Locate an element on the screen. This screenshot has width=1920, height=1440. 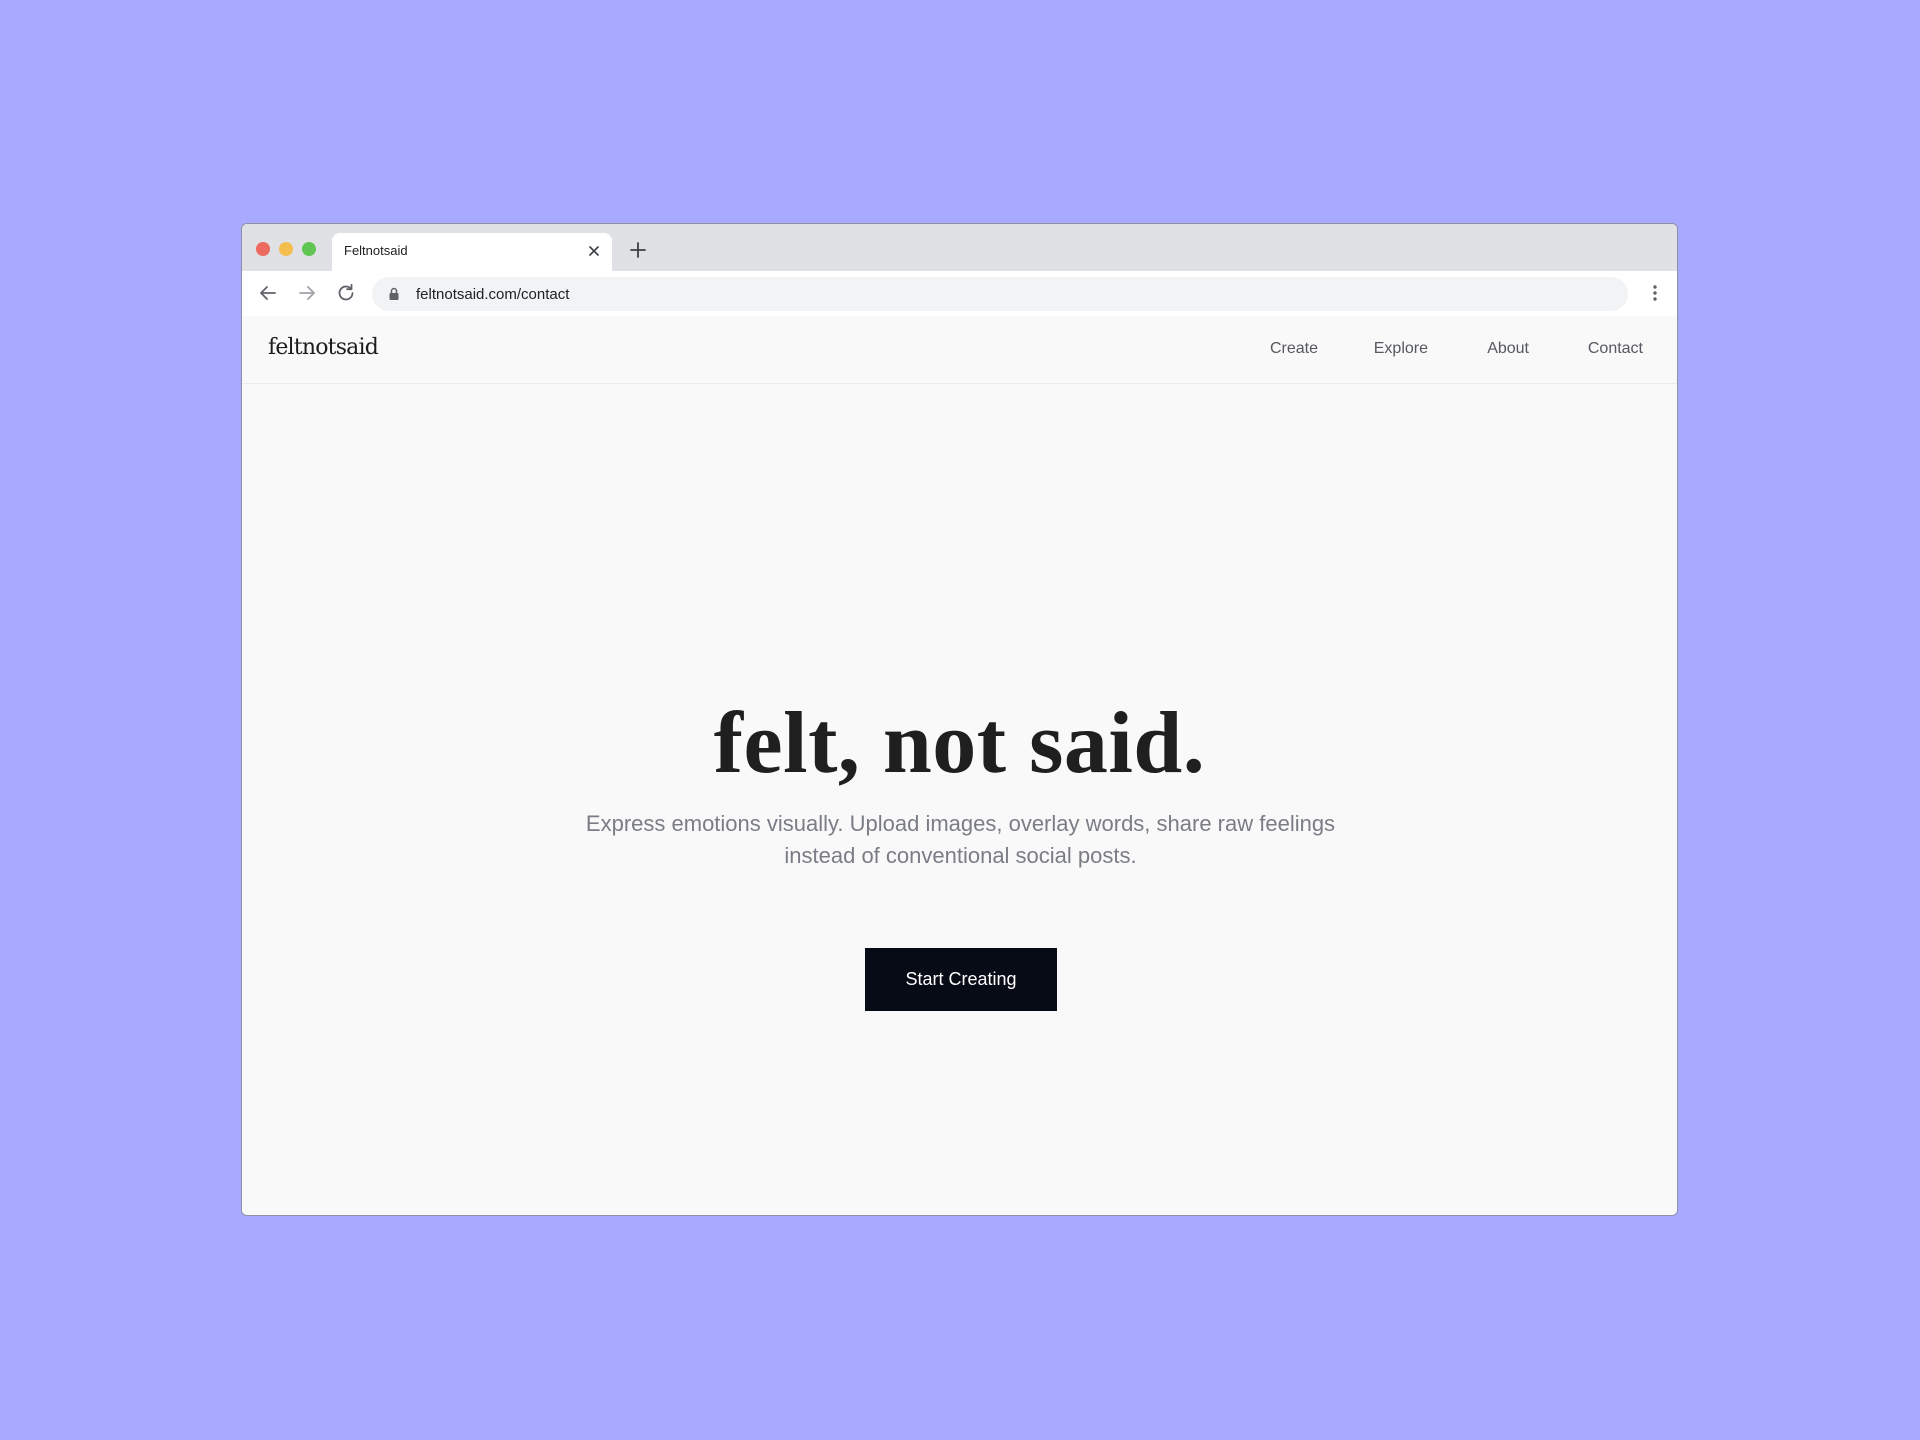
maximize-window-button is located at coordinates (309, 249).